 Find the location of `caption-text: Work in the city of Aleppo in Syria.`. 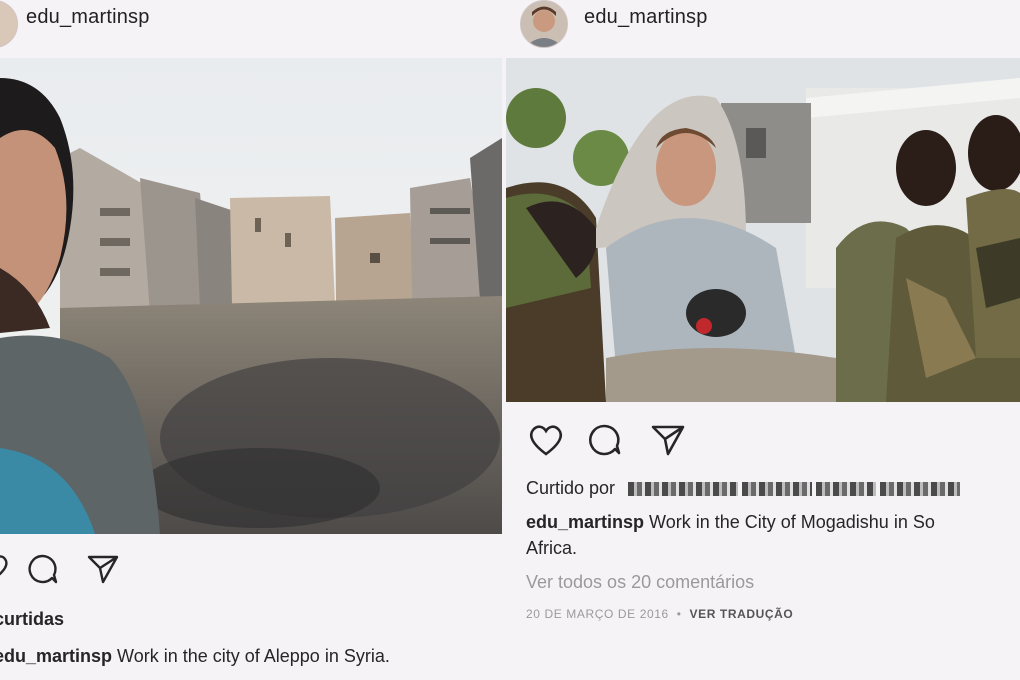

caption-text: Work in the city of Aleppo in Syria. is located at coordinates (253, 656).